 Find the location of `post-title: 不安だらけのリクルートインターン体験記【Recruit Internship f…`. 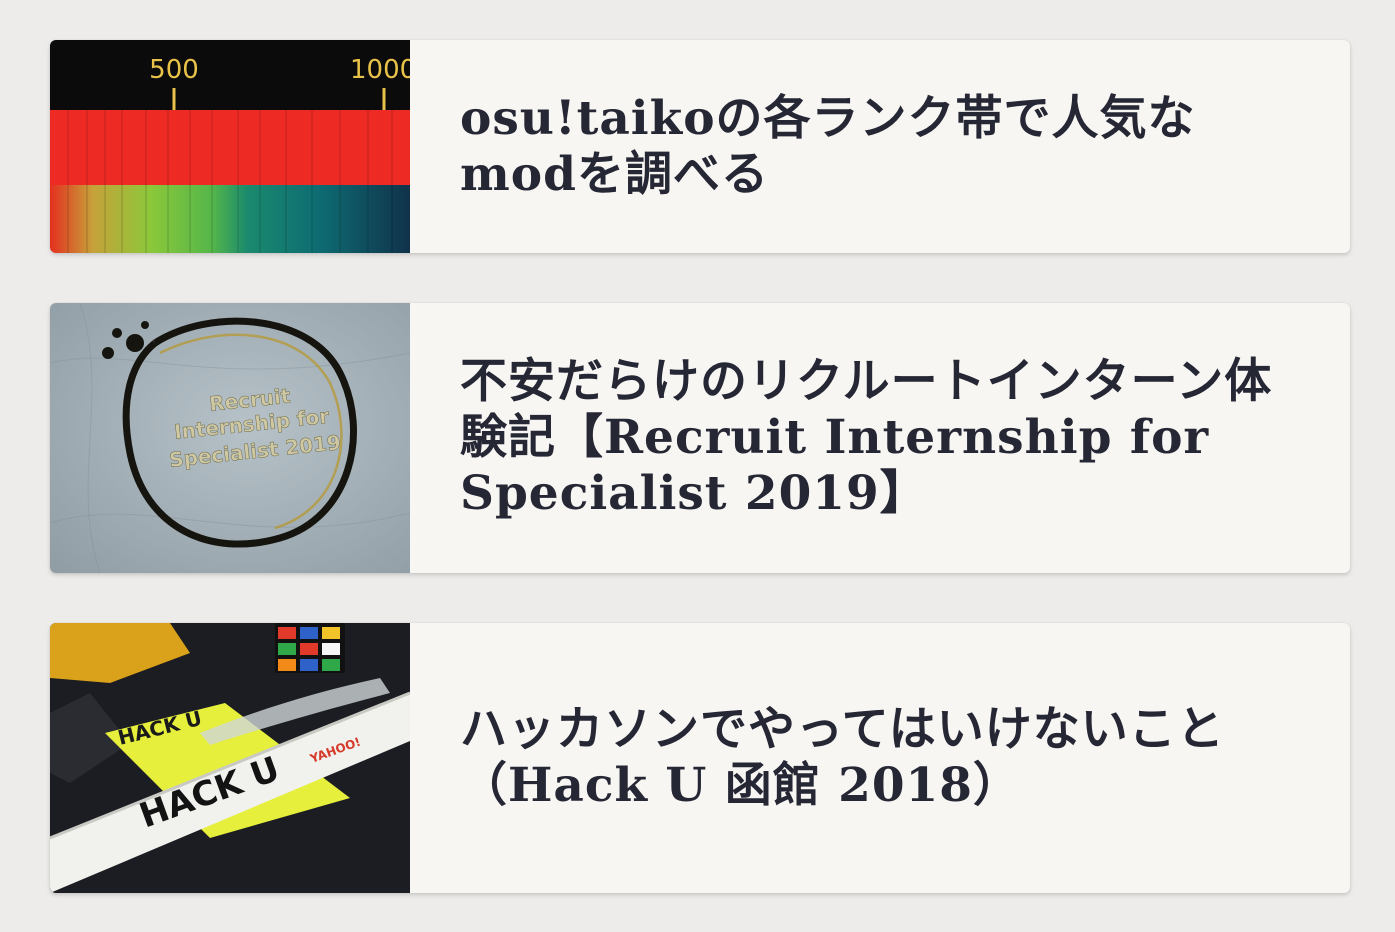

post-title: 不安だらけのリクルートインターン体験記【Recruit Internship f… is located at coordinates (870, 438).